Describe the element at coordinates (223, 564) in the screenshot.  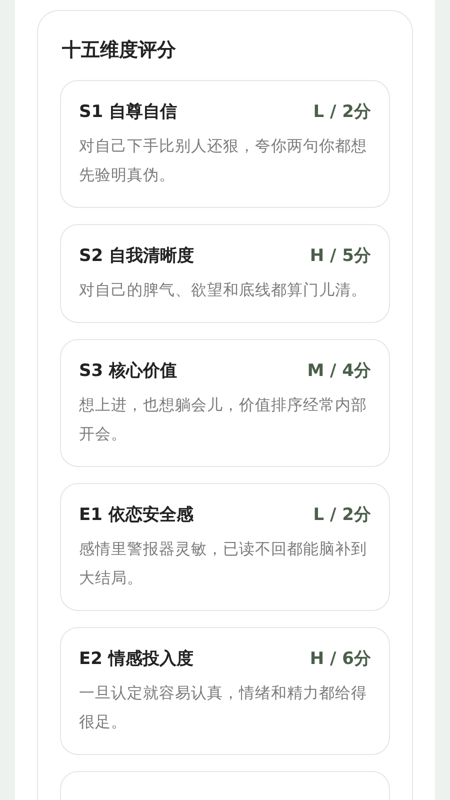
I see `dimension-description: 感情里警报器灵敏，已读不回都能脑补到大结局。` at that location.